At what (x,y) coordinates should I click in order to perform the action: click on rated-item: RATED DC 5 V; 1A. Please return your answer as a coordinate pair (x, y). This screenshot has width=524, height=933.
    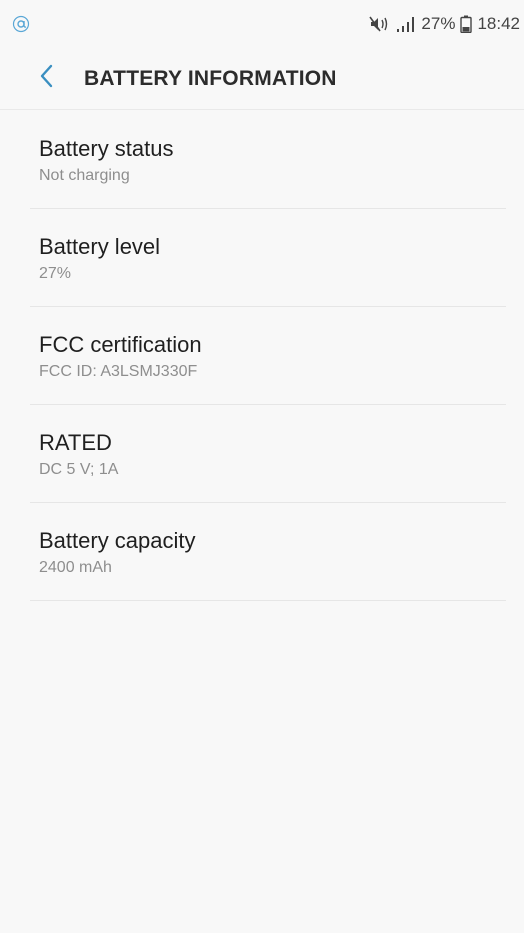
    Looking at the image, I should click on (262, 454).